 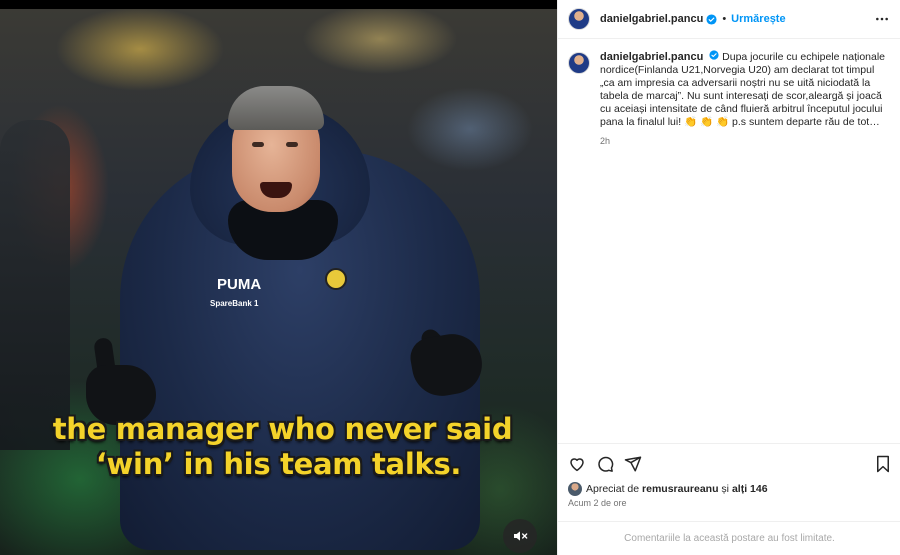 I want to click on liker-avatar, so click(x=575, y=489).